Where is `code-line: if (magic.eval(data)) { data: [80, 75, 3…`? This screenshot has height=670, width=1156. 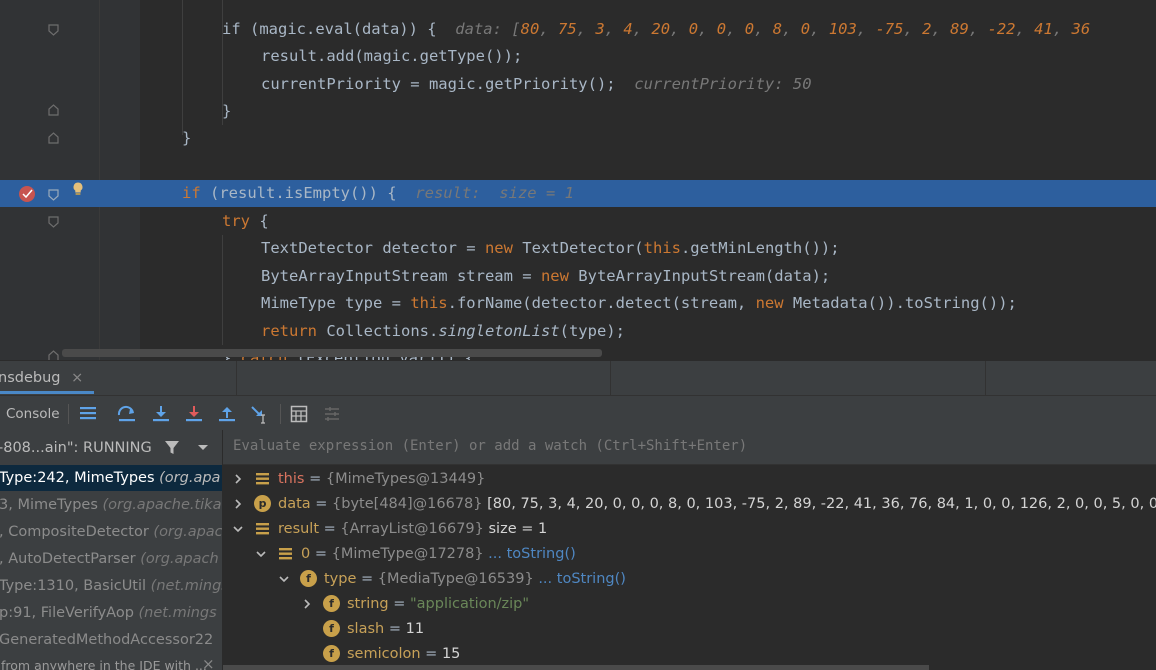 code-line: if (magic.eval(data)) { data: [80, 75, 3… is located at coordinates (578, 29).